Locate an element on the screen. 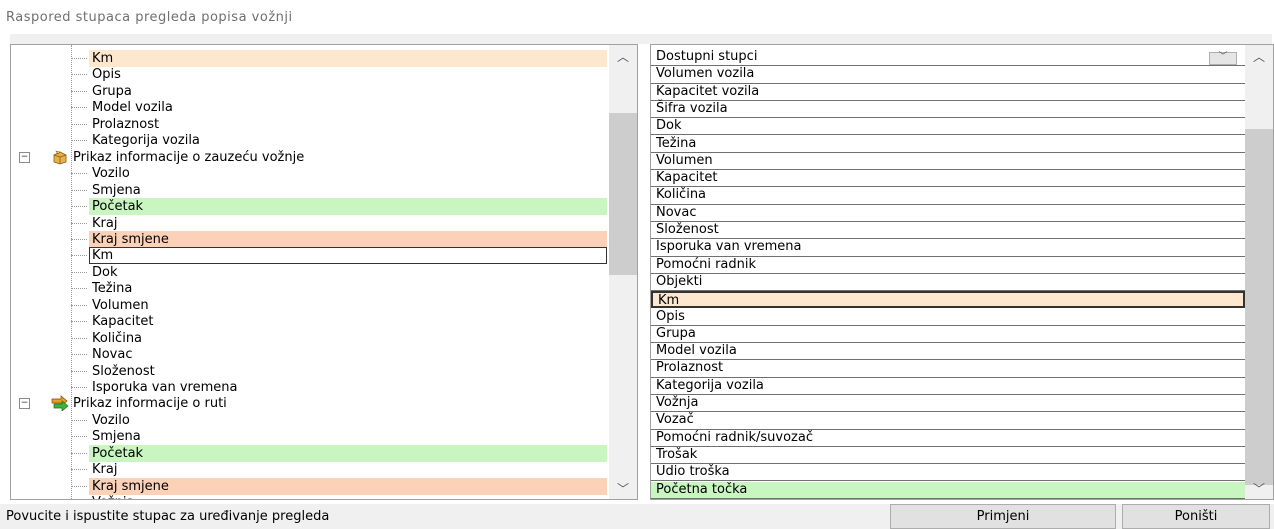 Image resolution: width=1274 pixels, height=529 pixels. list-item: Prolaznost is located at coordinates (948, 369).